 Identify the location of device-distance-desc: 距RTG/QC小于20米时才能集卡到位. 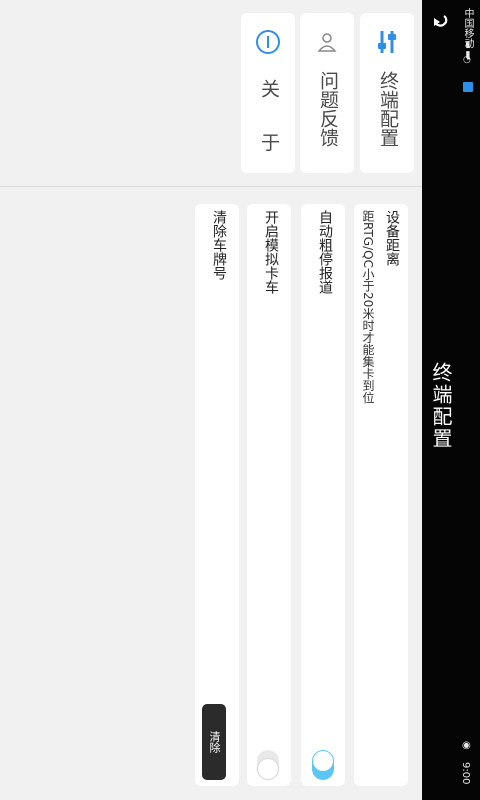
(368, 307).